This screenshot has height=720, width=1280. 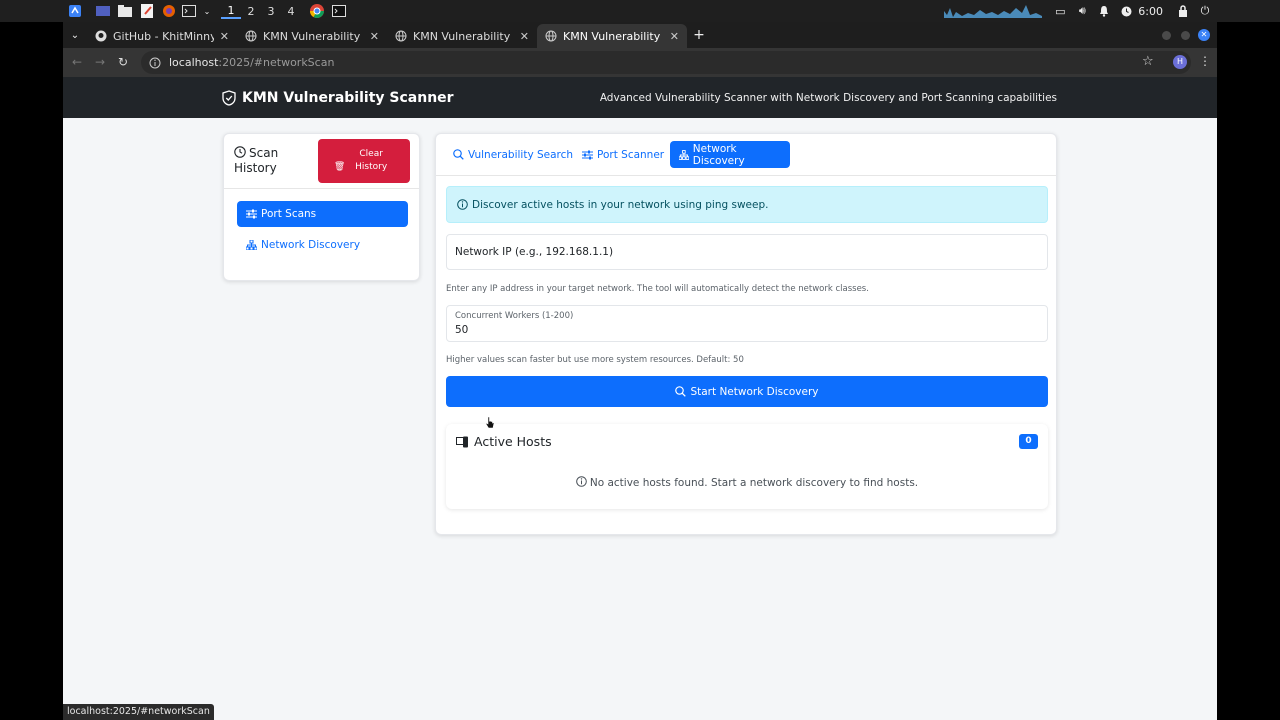 What do you see at coordinates (75, 35) in the screenshot?
I see `tab-search-icon: ⌄` at bounding box center [75, 35].